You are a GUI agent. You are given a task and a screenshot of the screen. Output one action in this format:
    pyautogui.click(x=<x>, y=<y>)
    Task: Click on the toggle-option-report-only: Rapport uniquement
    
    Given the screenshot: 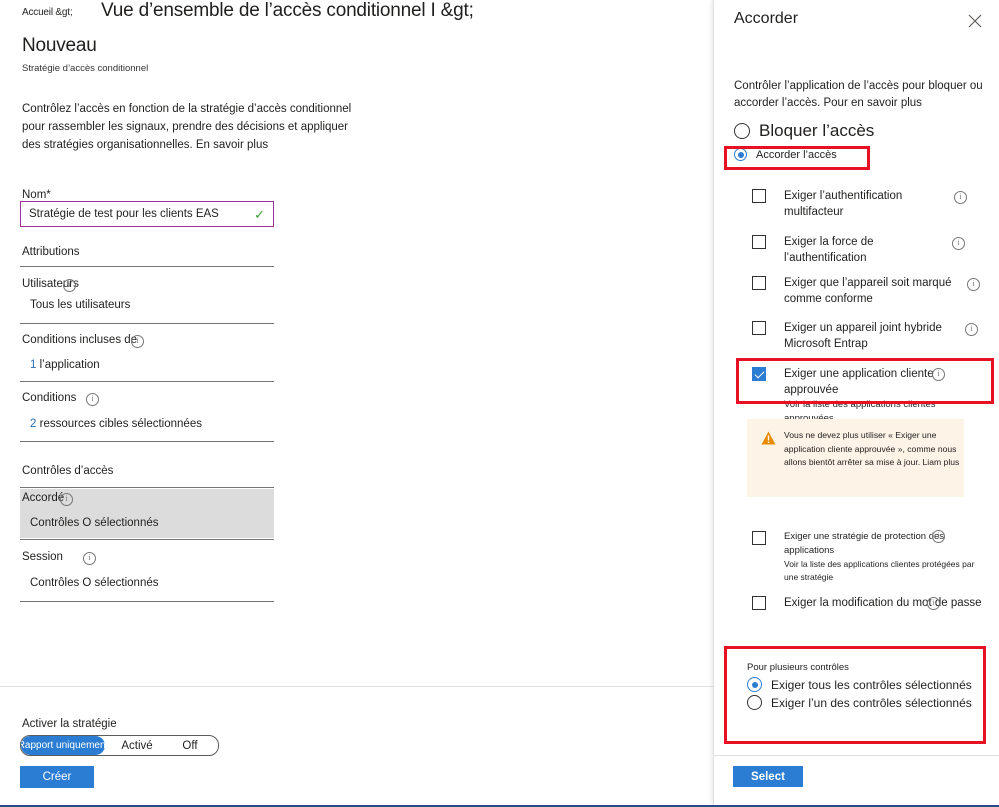 What is the action you would take?
    pyautogui.click(x=64, y=745)
    